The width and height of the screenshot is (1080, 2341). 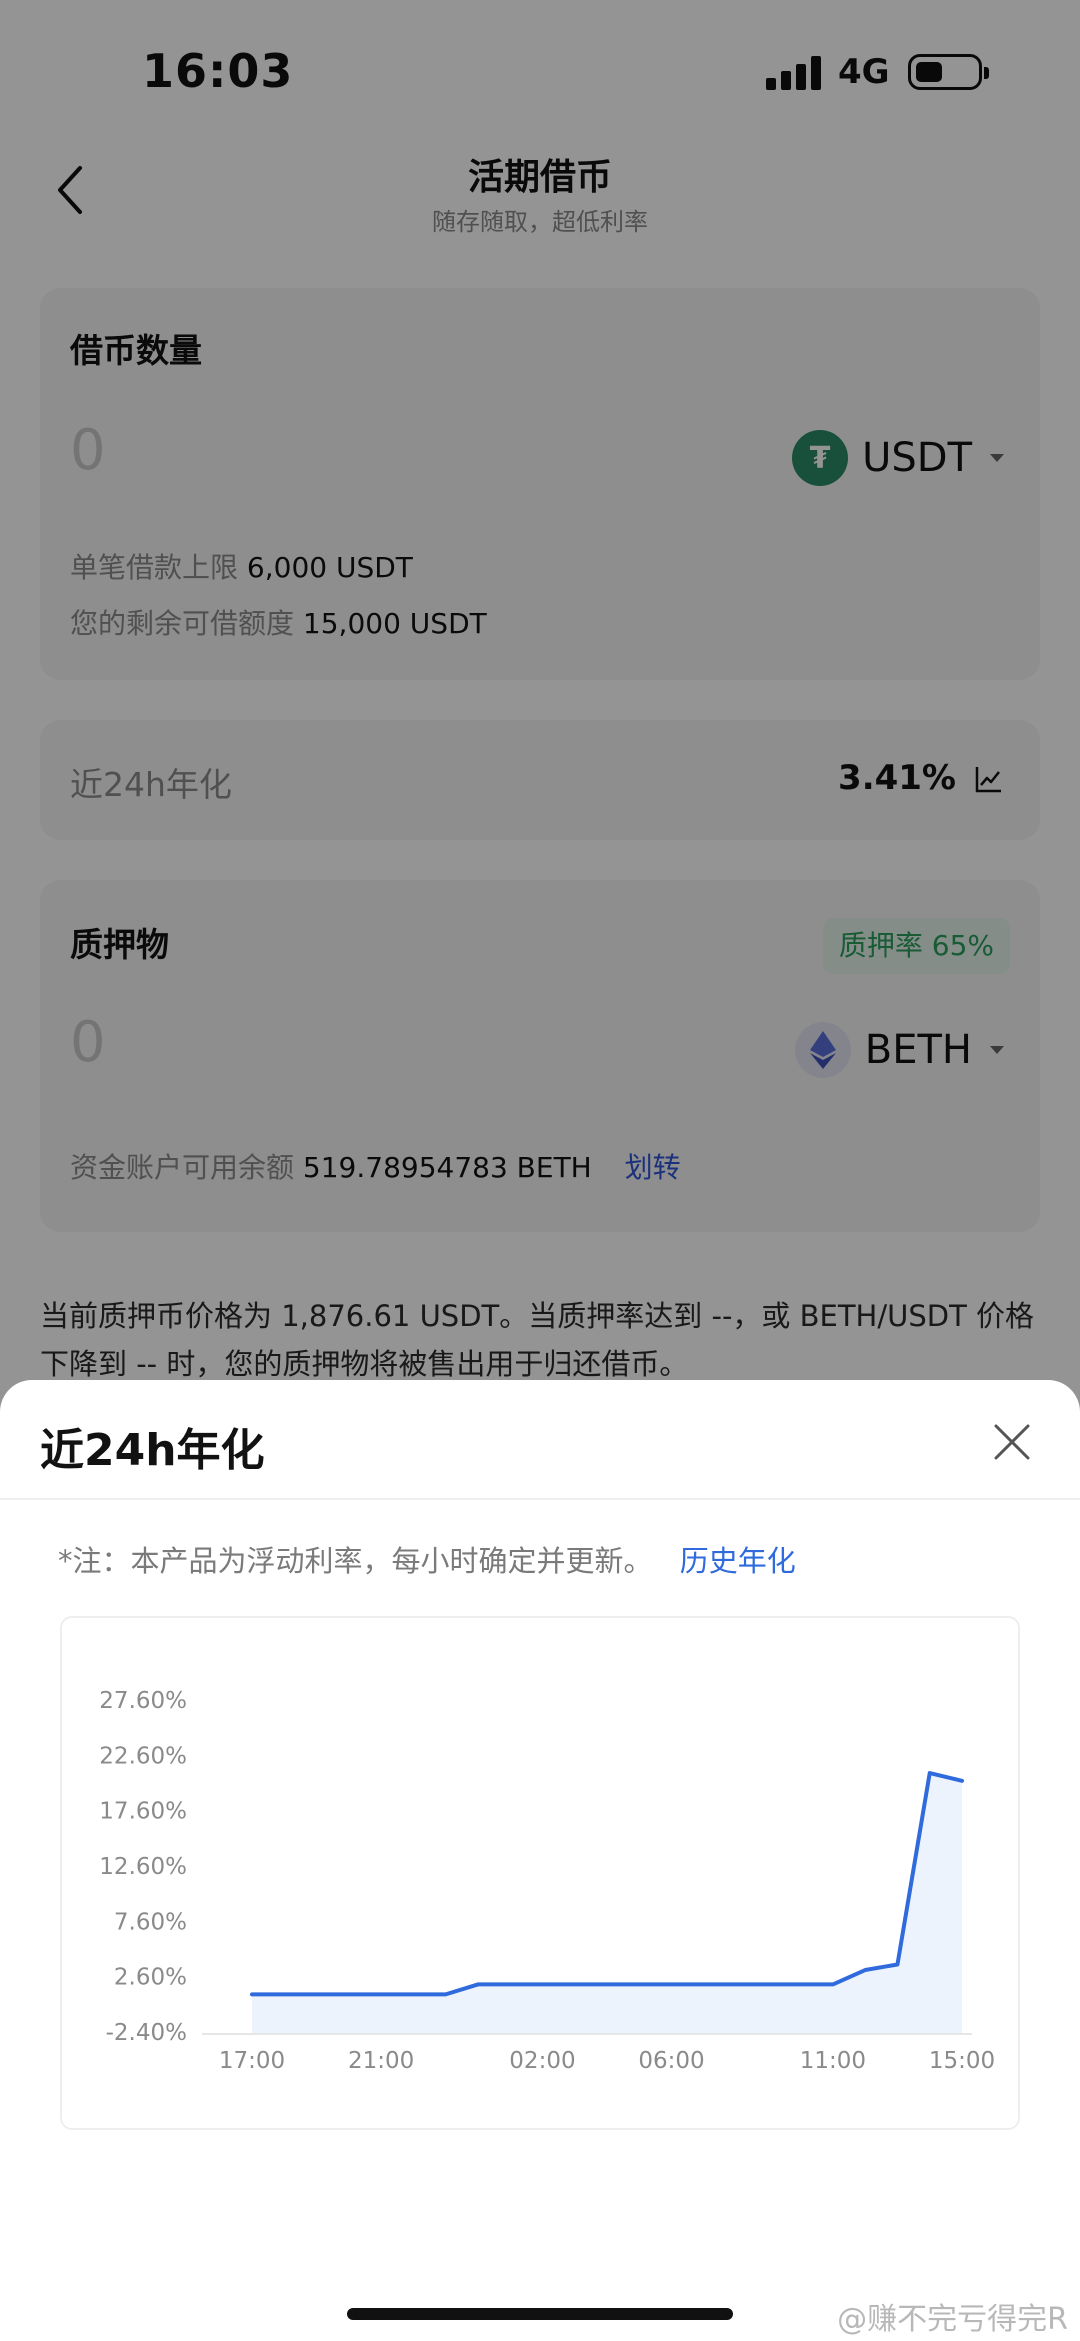 I want to click on y-tick-label: 27.60%, so click(x=143, y=1701).